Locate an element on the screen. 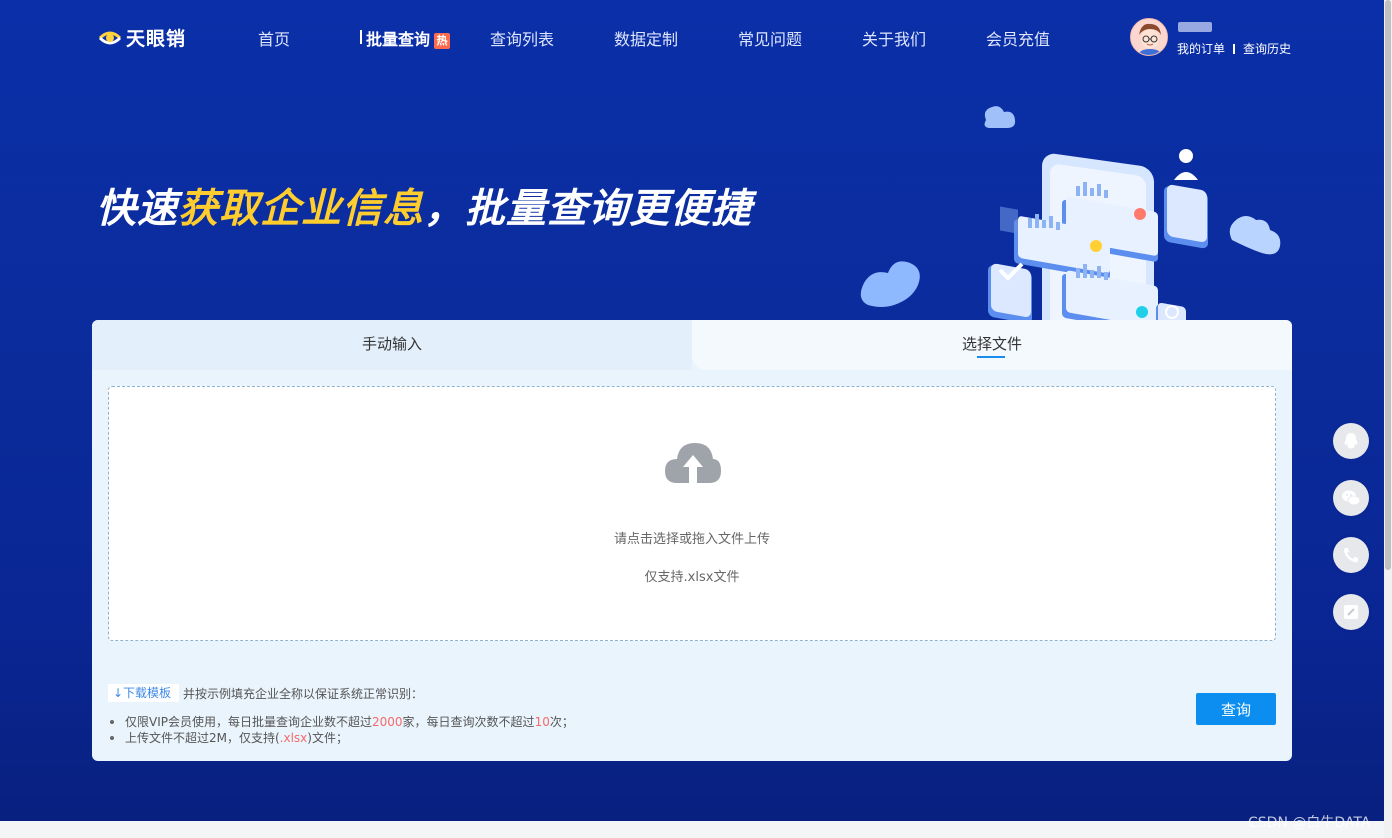 The width and height of the screenshot is (1392, 838). slogan-part2: ，批量查询更便捷 is located at coordinates (588, 209).